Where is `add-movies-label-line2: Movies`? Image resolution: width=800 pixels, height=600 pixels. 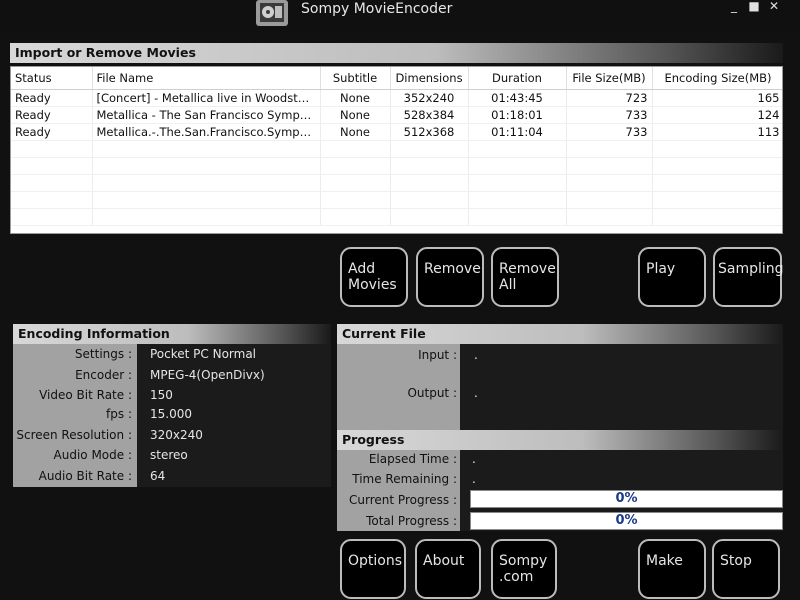
add-movies-label-line2: Movies is located at coordinates (372, 285).